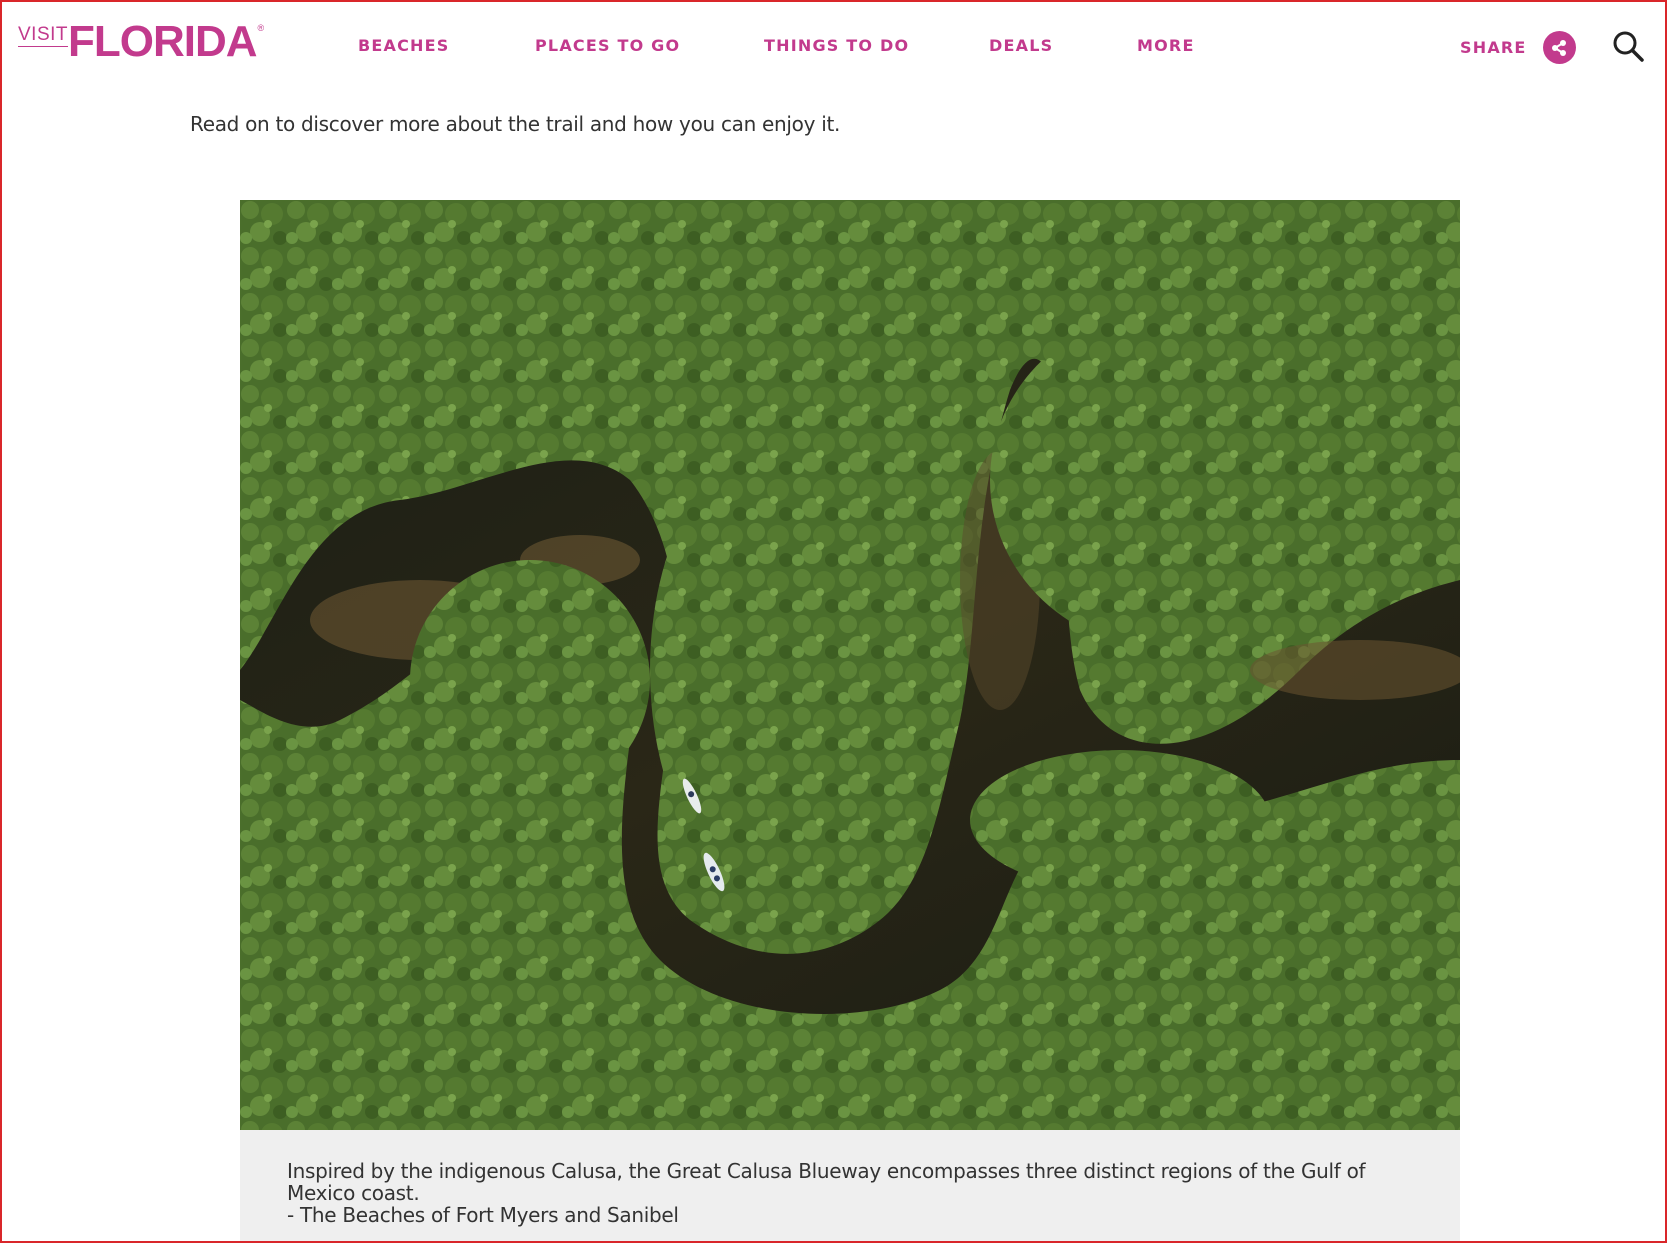 Image resolution: width=1667 pixels, height=1243 pixels. Describe the element at coordinates (1355, 670) in the screenshot. I see `shallow-patch` at that location.